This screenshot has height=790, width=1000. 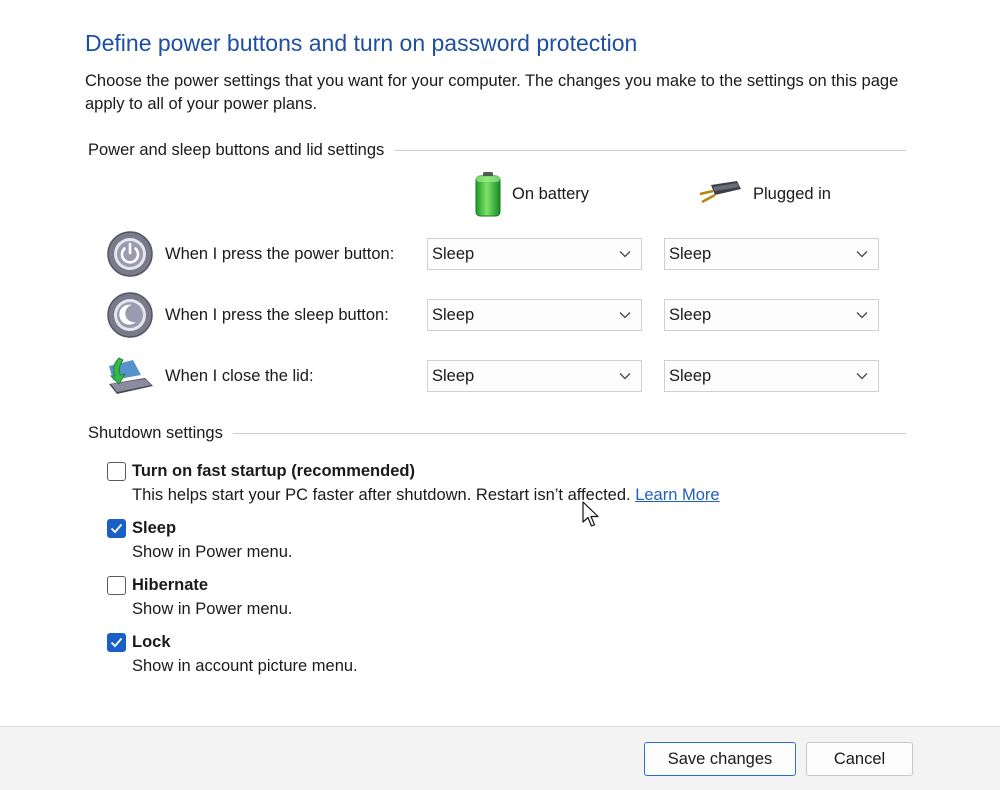 I want to click on close-lid-plugged-select: Sleep, so click(x=771, y=376).